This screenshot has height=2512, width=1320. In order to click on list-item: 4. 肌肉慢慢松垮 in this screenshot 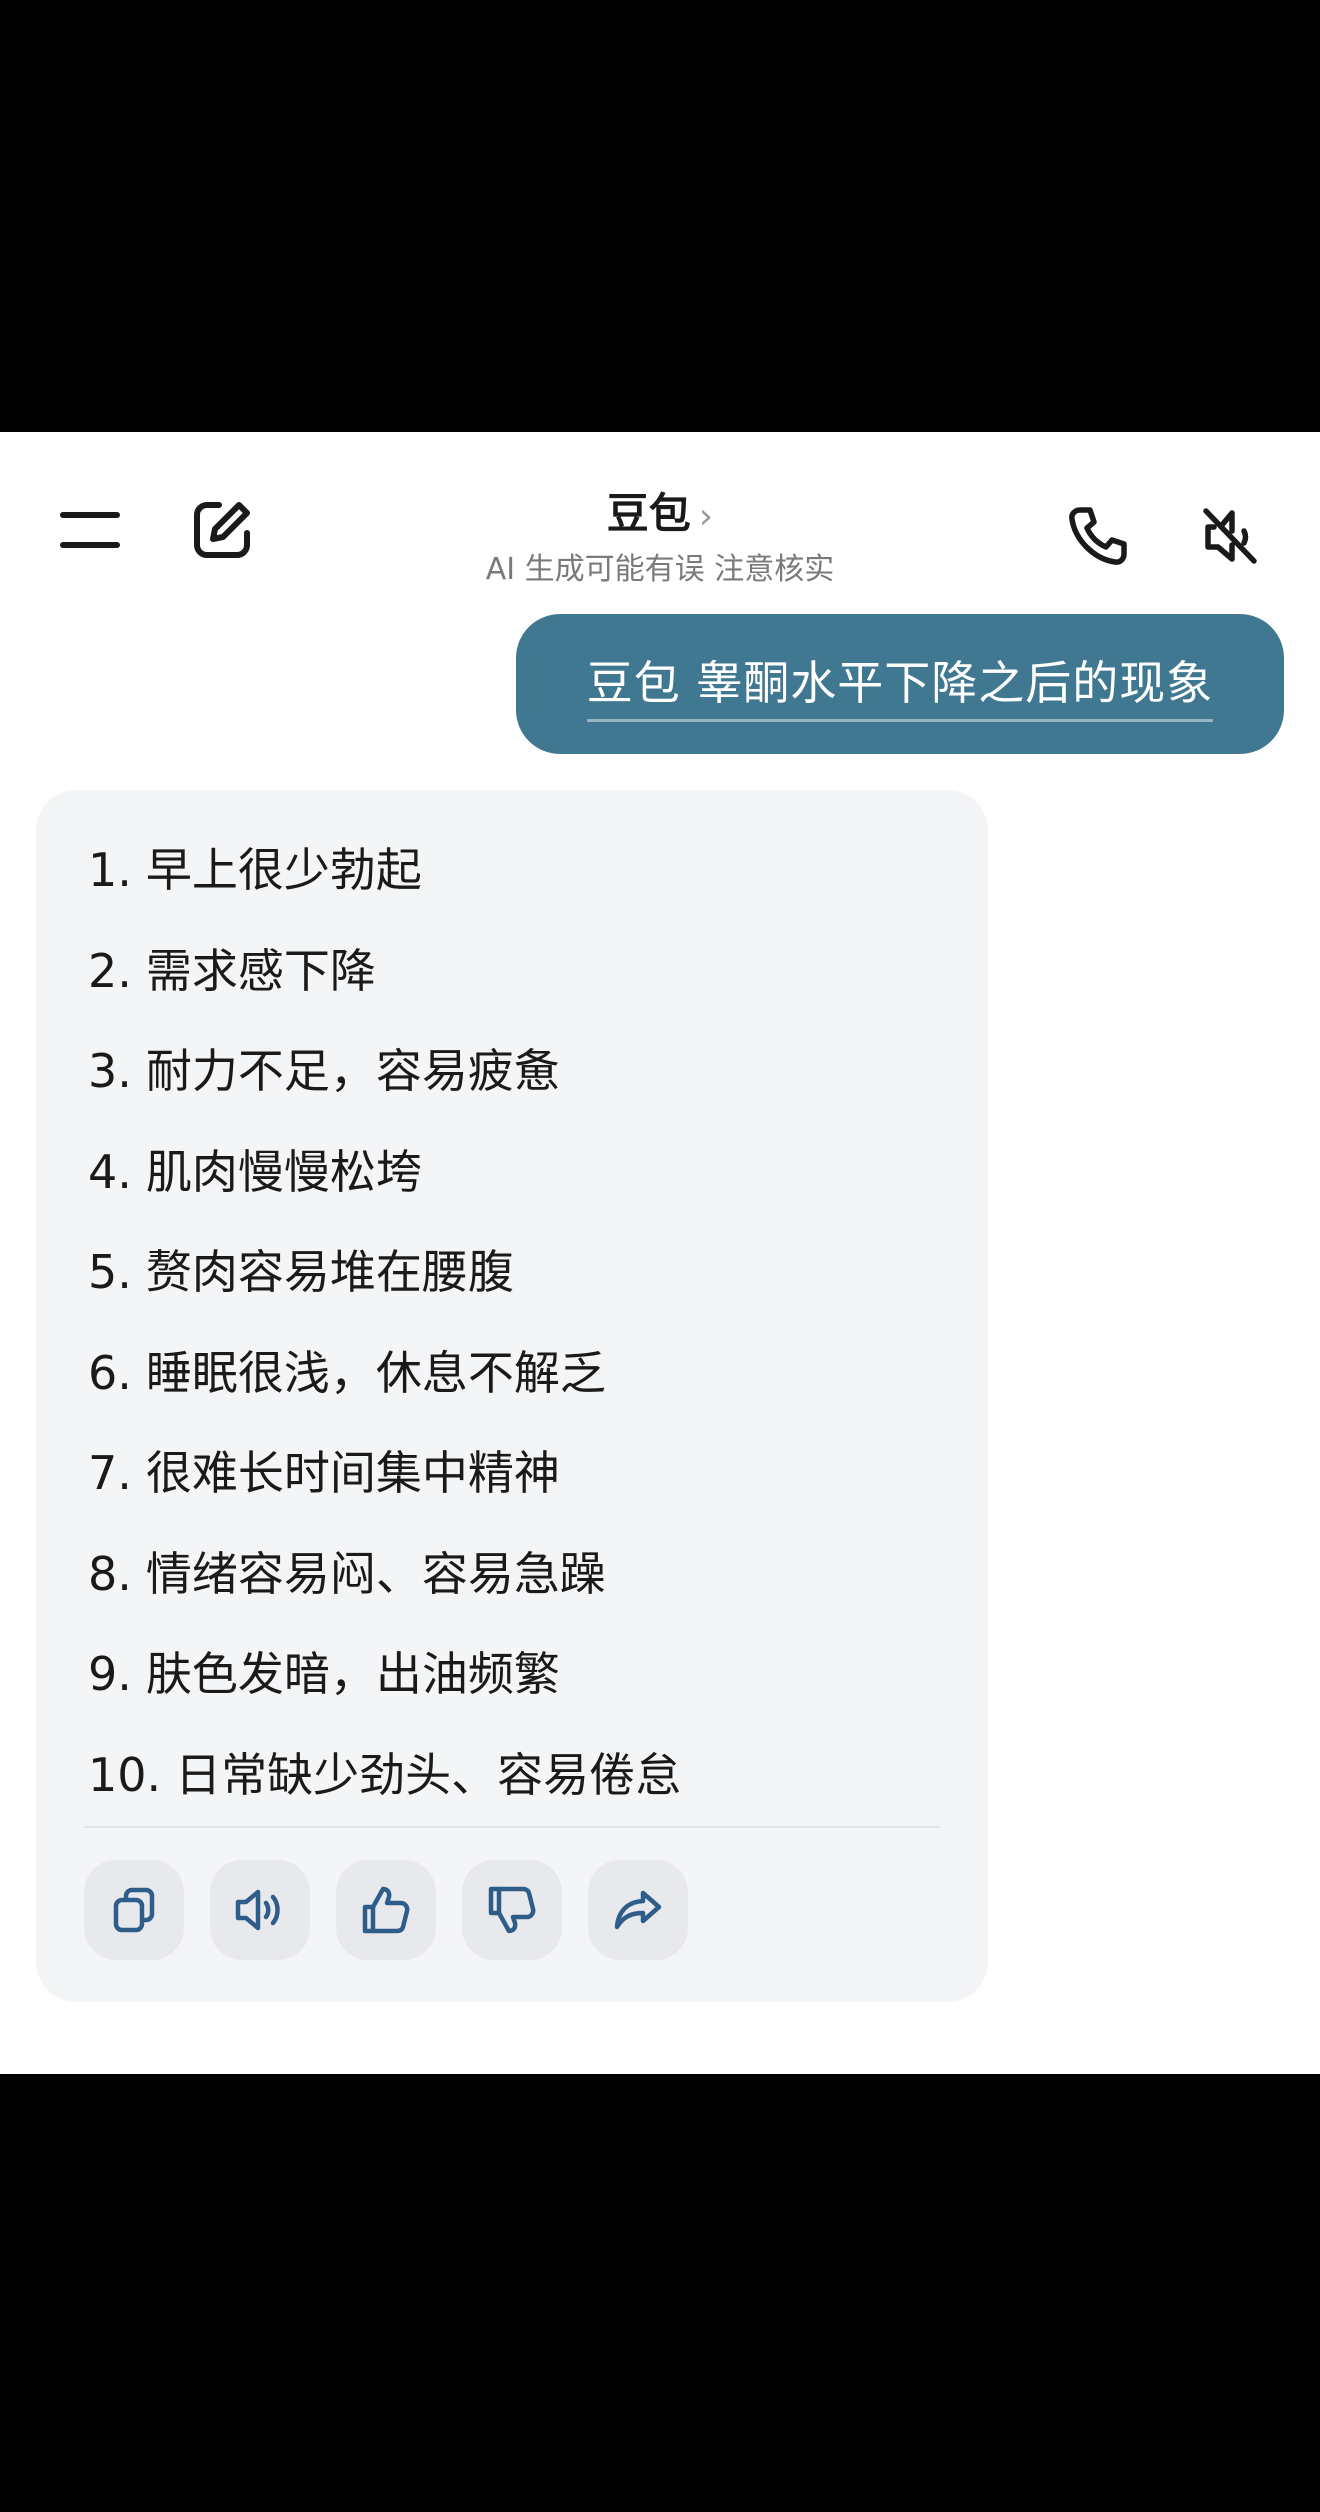, I will do `click(384, 1172)`.